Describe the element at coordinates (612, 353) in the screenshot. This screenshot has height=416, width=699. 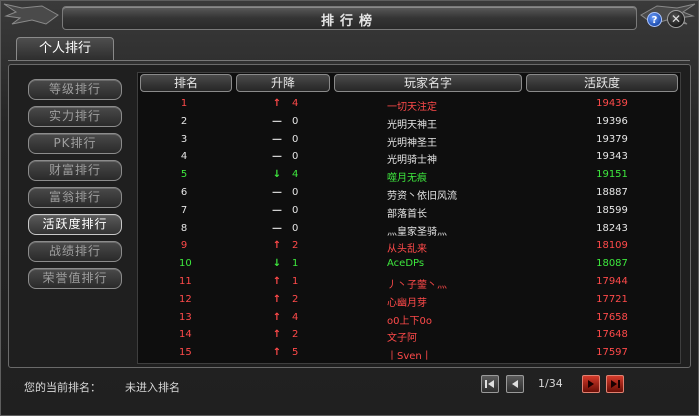
I see `score-cell: 17597` at that location.